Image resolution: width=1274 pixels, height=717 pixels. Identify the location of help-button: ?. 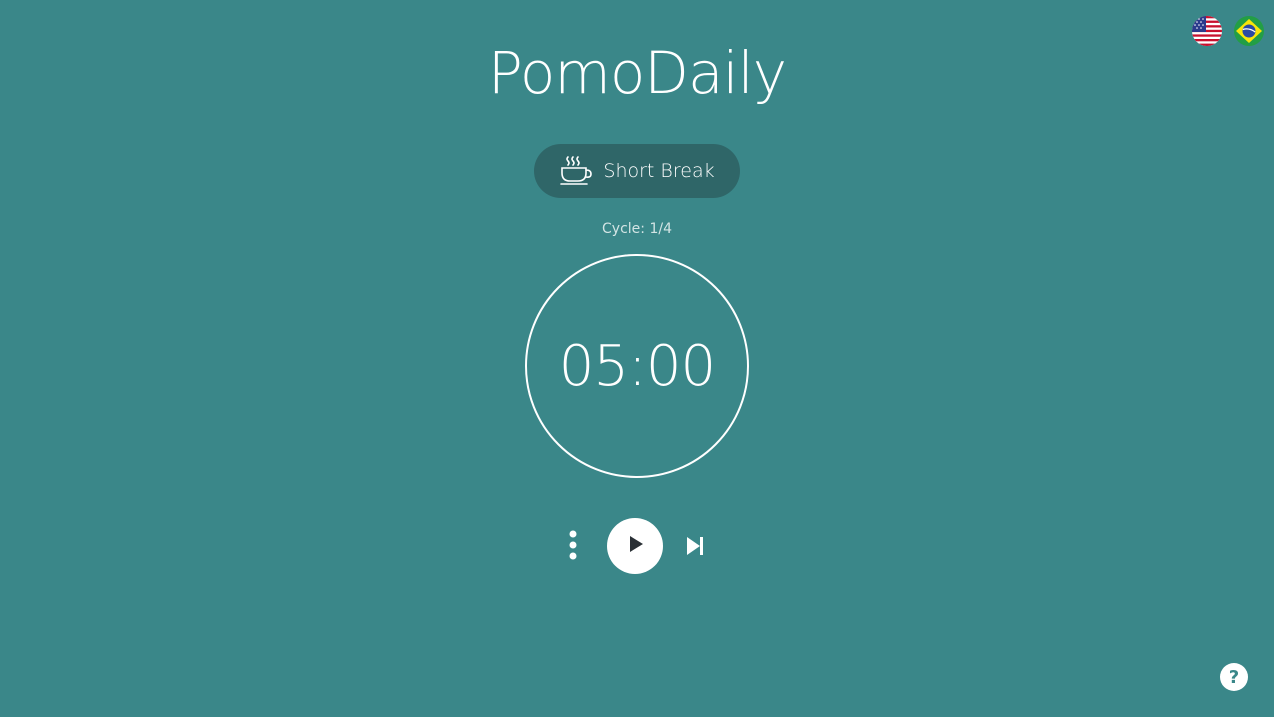
(1234, 677).